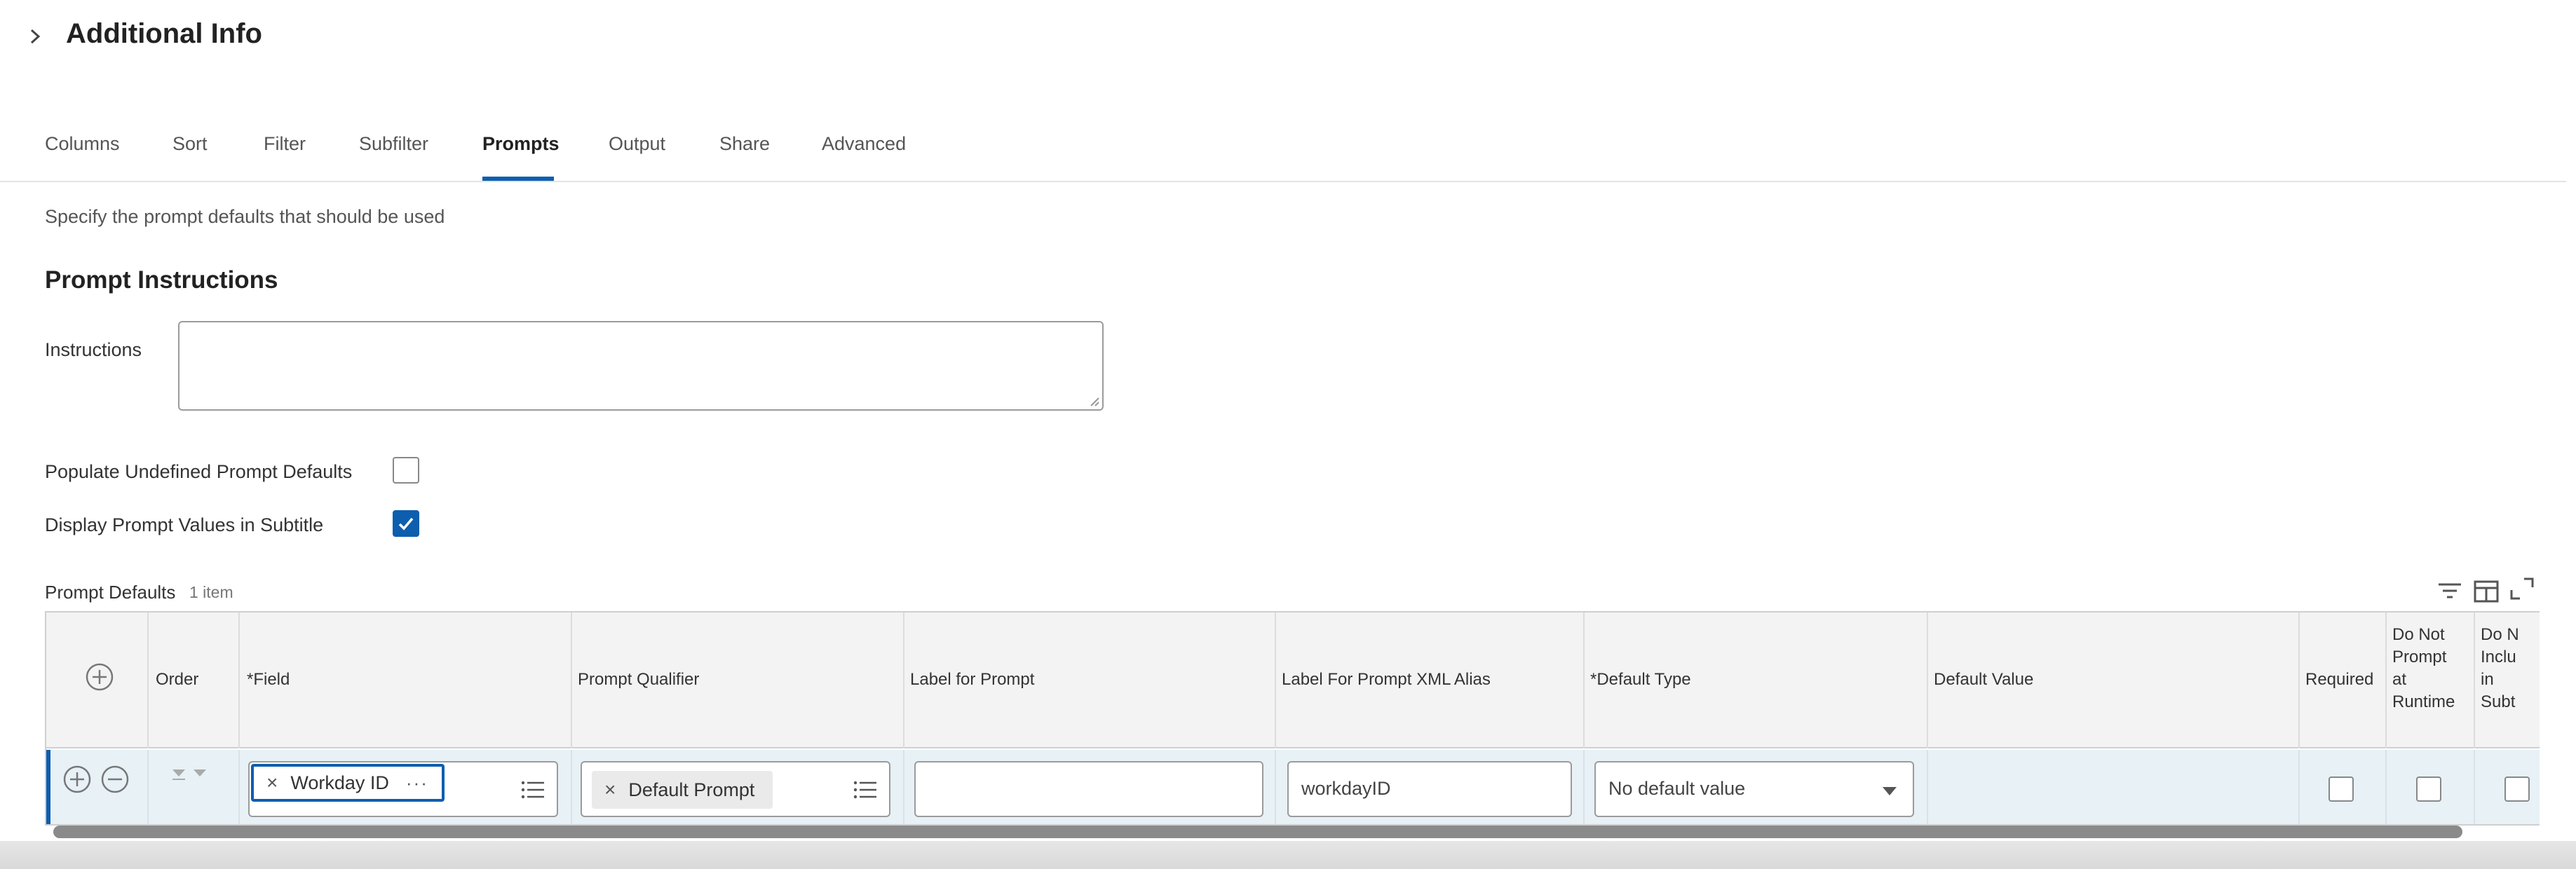  I want to click on tab-columns: Columns, so click(82, 144).